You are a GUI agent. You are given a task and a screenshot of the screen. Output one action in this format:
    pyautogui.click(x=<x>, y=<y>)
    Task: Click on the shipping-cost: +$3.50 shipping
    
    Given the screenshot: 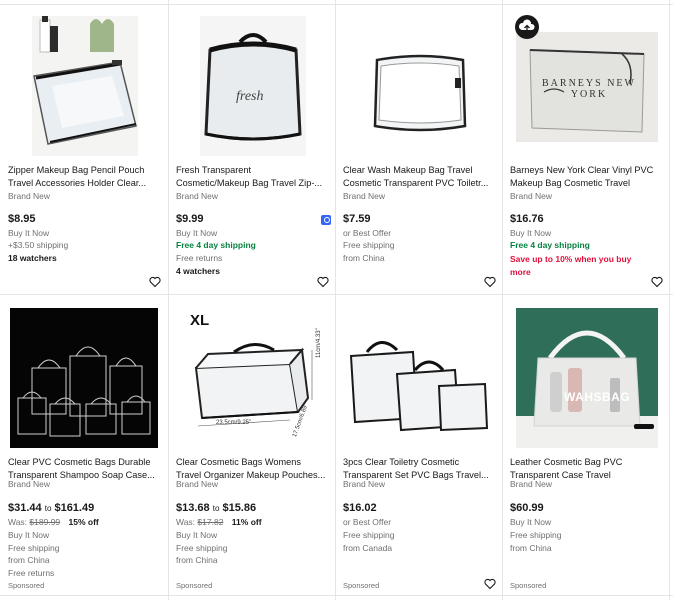 What is the action you would take?
    pyautogui.click(x=38, y=245)
    